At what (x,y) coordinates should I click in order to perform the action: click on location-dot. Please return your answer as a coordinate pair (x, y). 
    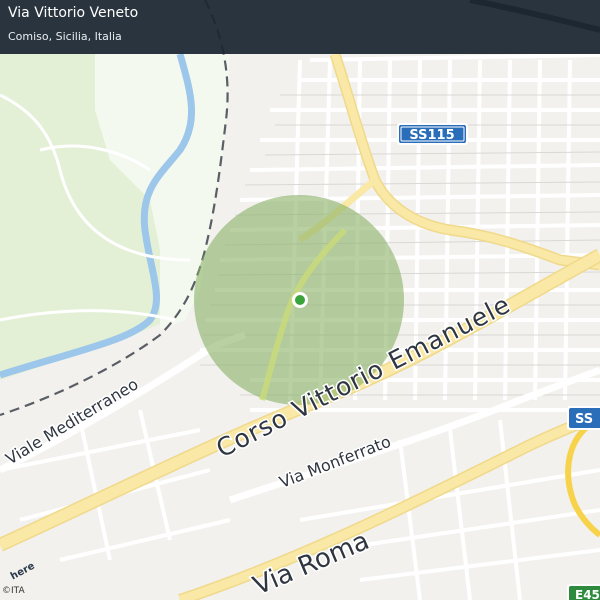
    Looking at the image, I should click on (300, 300).